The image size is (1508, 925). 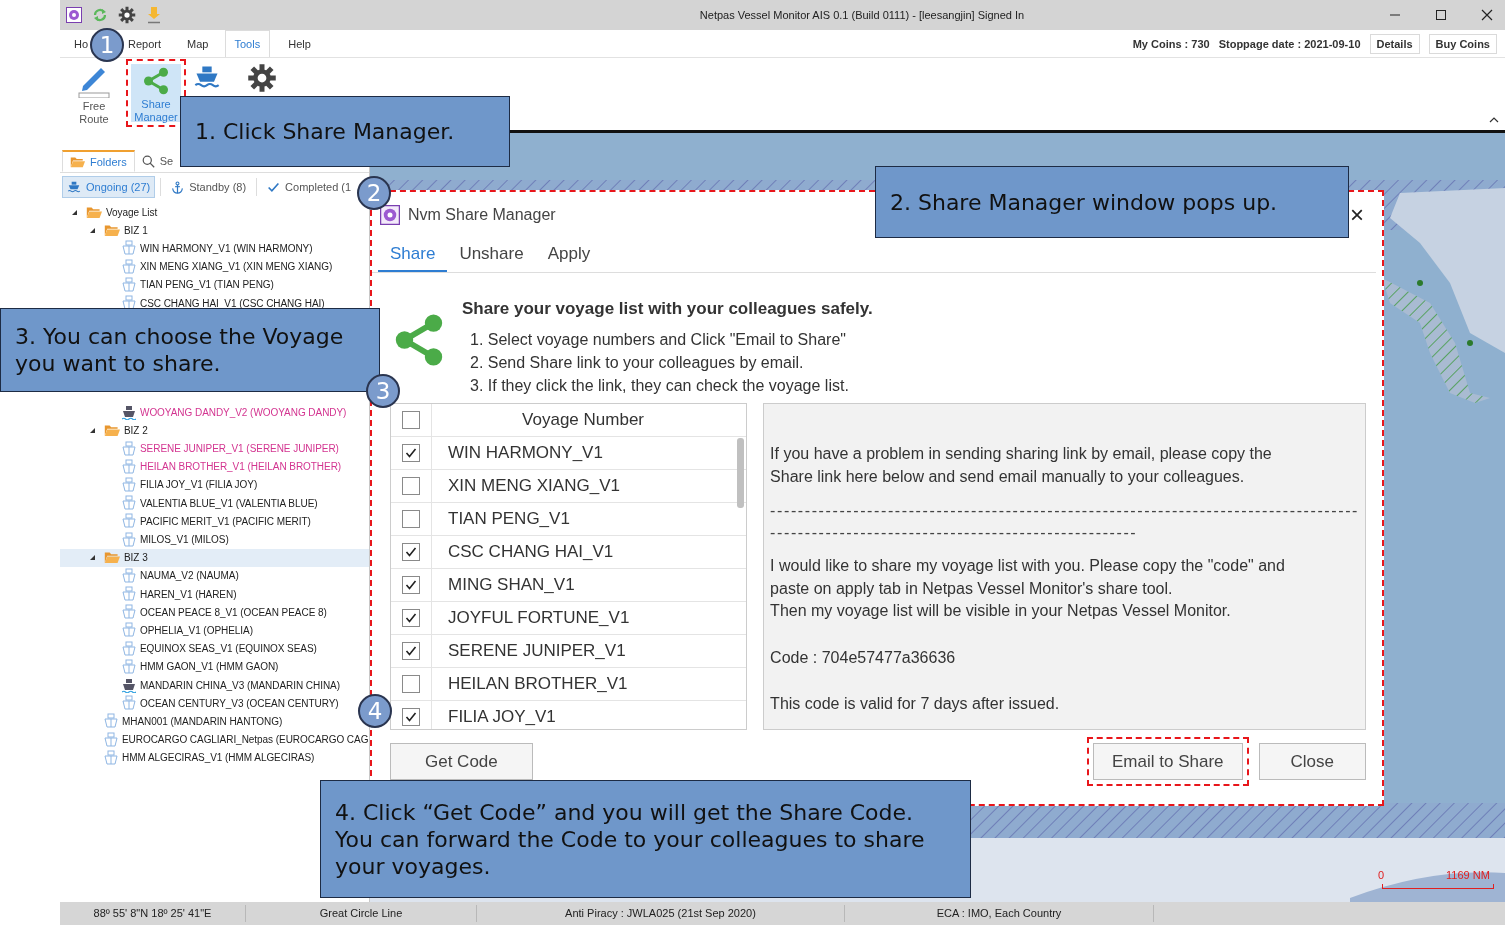 What do you see at coordinates (154, 15) in the screenshot?
I see `download-icon` at bounding box center [154, 15].